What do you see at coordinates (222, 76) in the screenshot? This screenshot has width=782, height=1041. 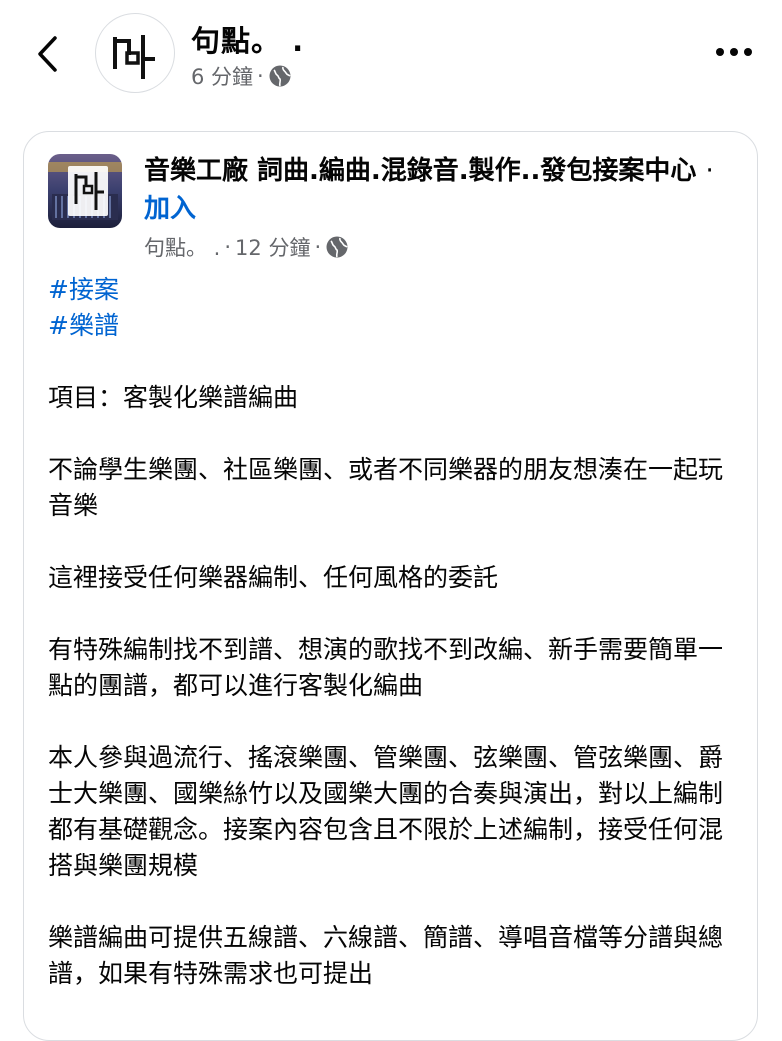 I see `post-time: 6 分鐘` at bounding box center [222, 76].